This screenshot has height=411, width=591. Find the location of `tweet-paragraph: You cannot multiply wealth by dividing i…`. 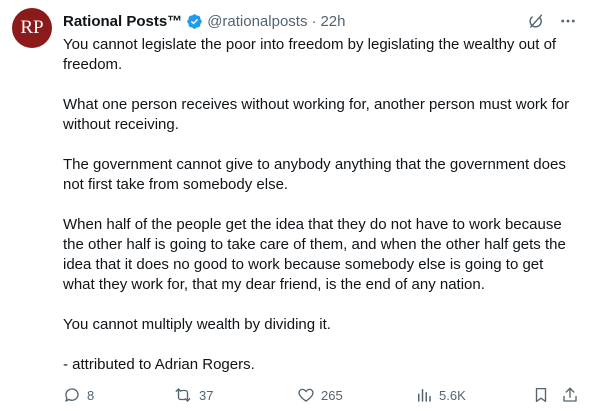

tweet-paragraph: You cannot multiply wealth by dividing i… is located at coordinates (197, 324).